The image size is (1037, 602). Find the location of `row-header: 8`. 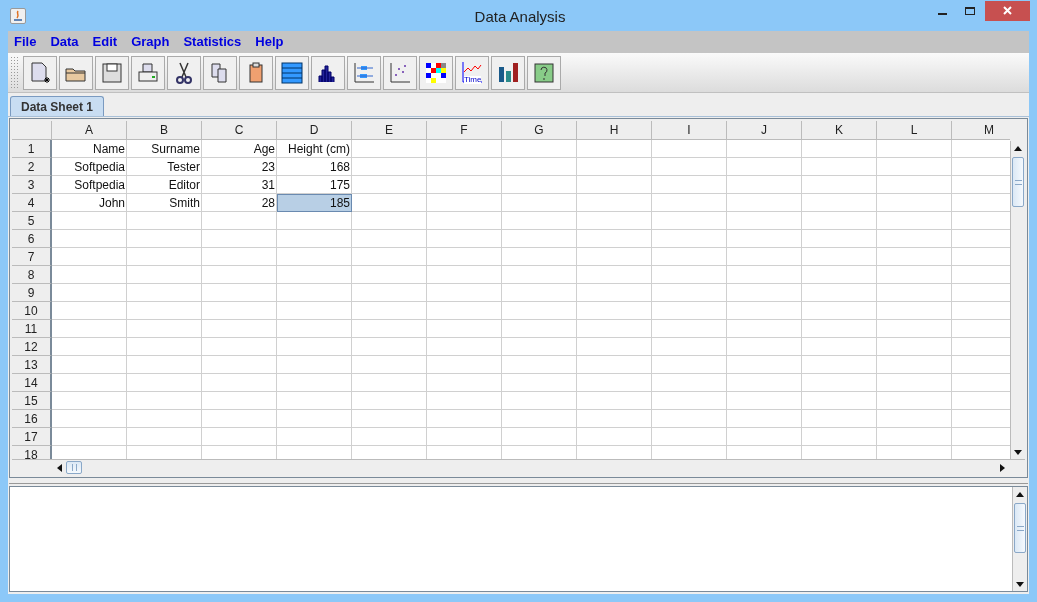

row-header: 8 is located at coordinates (32, 275).